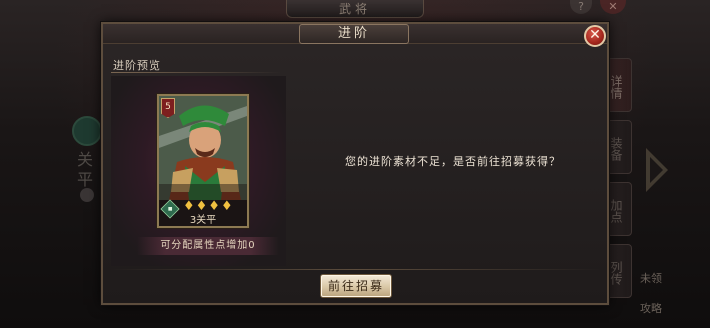 This screenshot has height=328, width=710. I want to click on background-title: 武将, so click(355, 9).